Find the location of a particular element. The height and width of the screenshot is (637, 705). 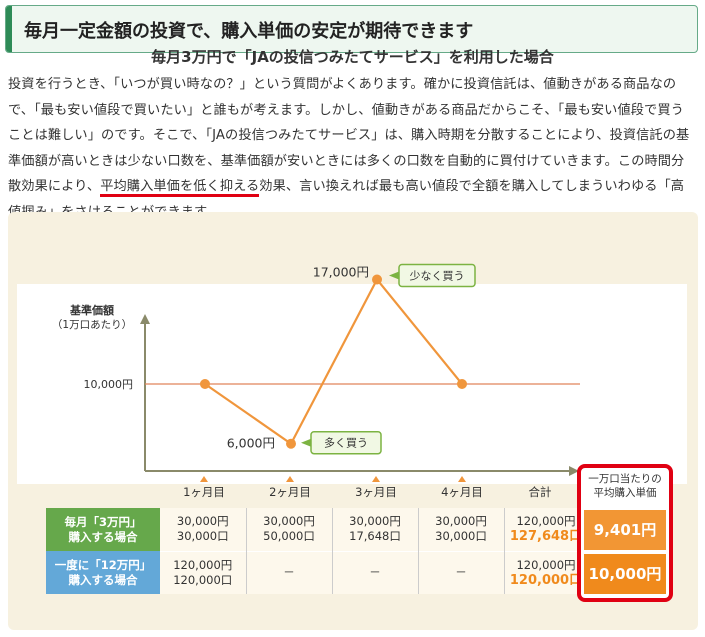

table-total-cell: 120,000円 127,648口 is located at coordinates (546, 529).